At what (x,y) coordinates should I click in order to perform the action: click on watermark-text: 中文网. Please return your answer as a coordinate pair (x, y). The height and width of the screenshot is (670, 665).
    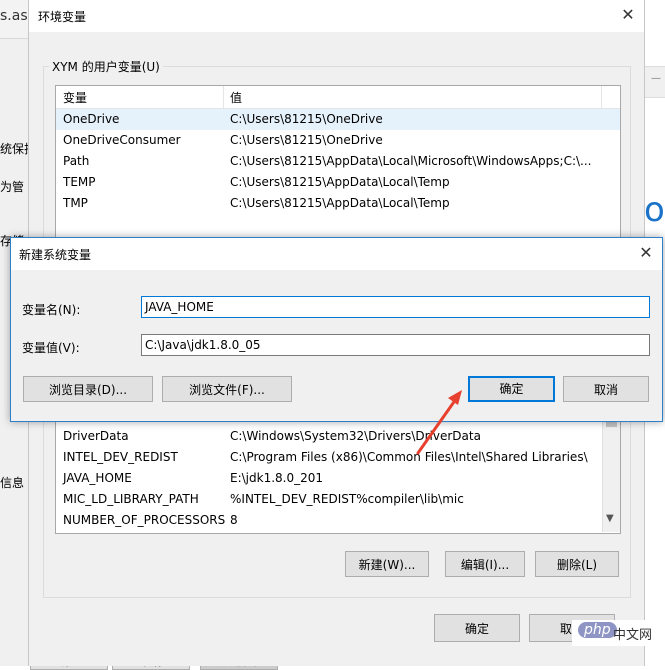
    Looking at the image, I should click on (633, 635).